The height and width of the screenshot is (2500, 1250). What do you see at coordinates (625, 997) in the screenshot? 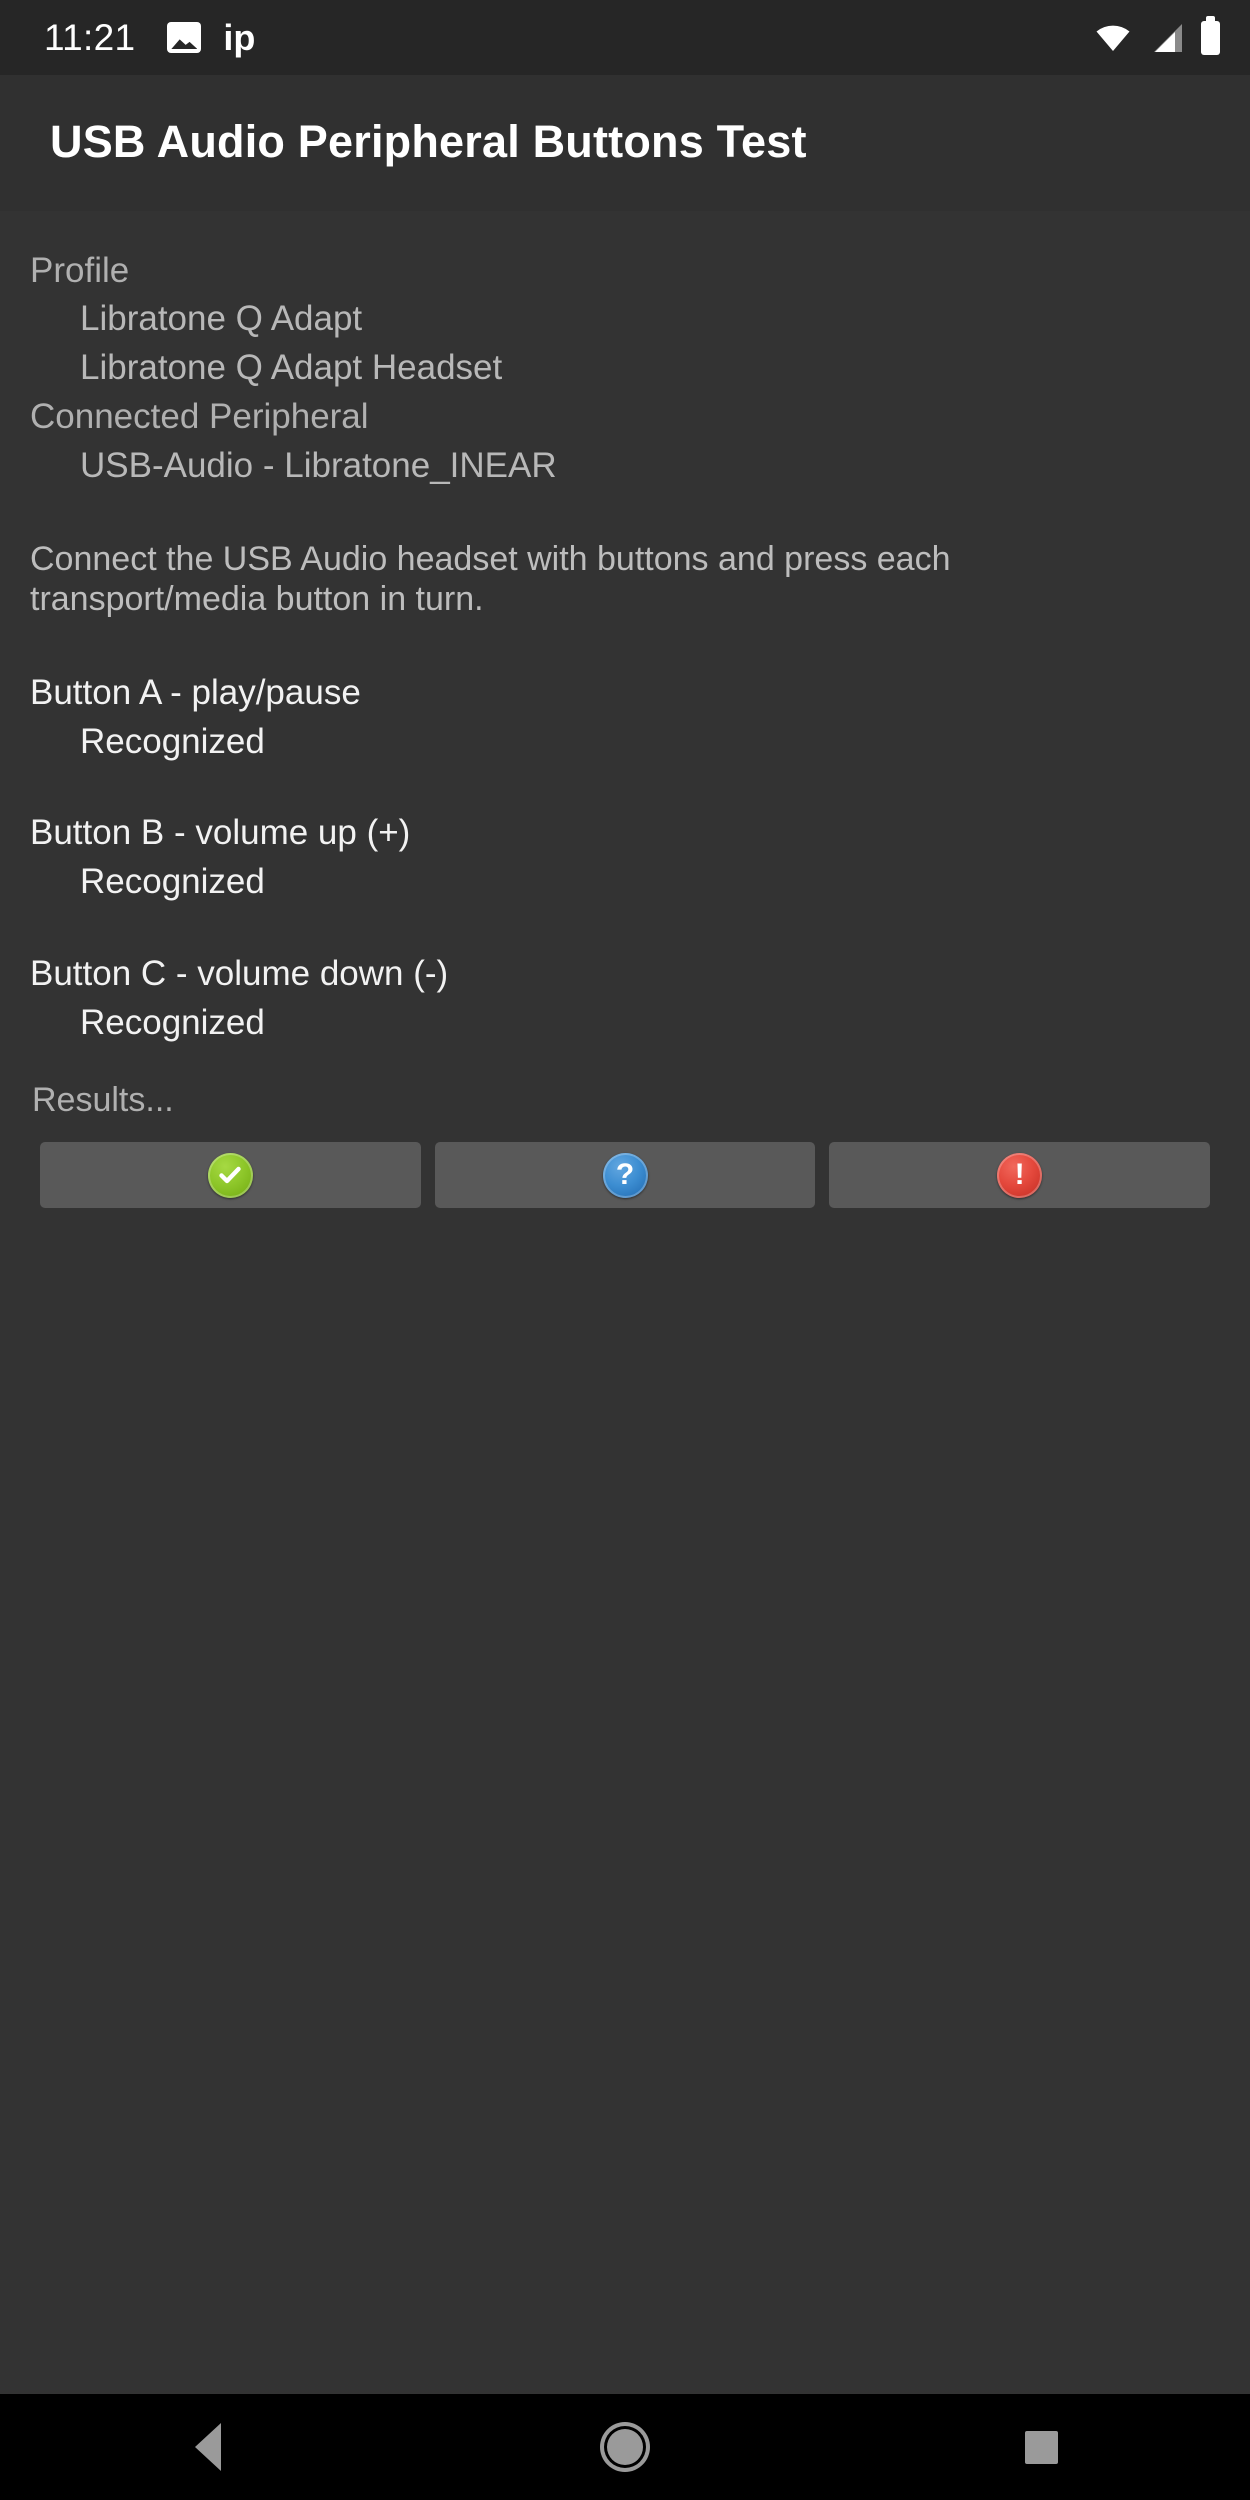
I see `test-block-button-c: Button C - volume down (-) Recognized` at bounding box center [625, 997].